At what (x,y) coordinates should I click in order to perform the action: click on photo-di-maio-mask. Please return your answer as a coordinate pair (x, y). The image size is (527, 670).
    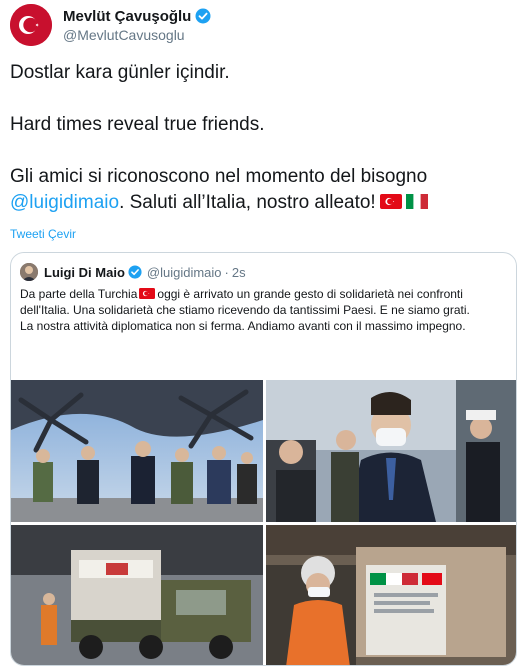
    Looking at the image, I should click on (391, 451).